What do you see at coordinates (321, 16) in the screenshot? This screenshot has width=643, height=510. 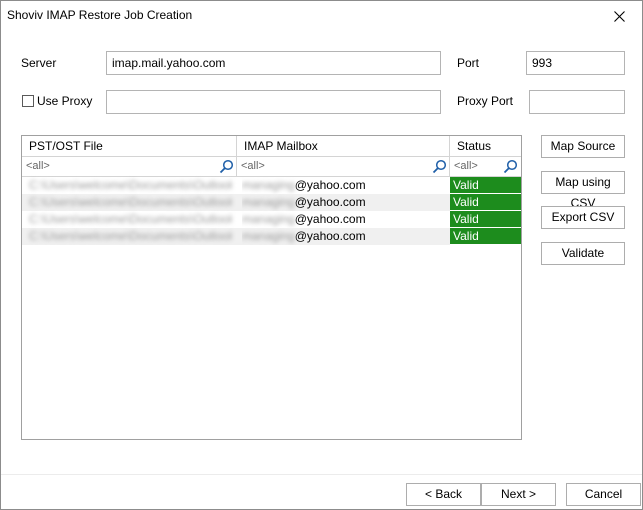 I see `titlebar: Shoviv IMAP Restore Job Creation` at bounding box center [321, 16].